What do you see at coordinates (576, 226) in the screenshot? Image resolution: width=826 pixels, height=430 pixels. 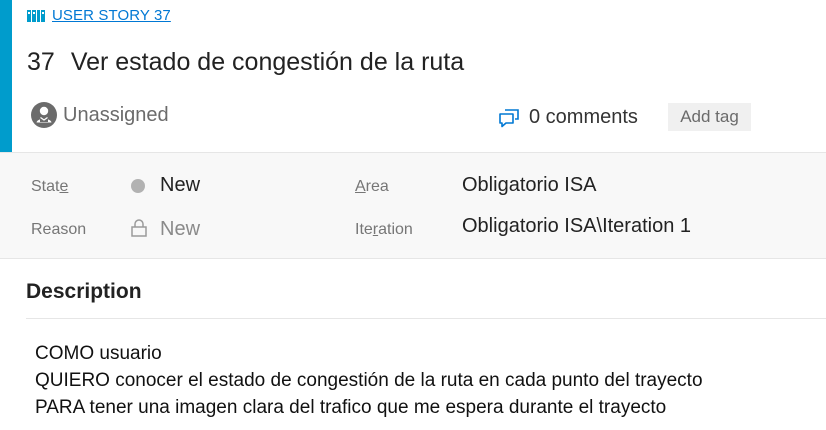 I see `iteration-picker: Obligatorio ISA\Iteration 1` at bounding box center [576, 226].